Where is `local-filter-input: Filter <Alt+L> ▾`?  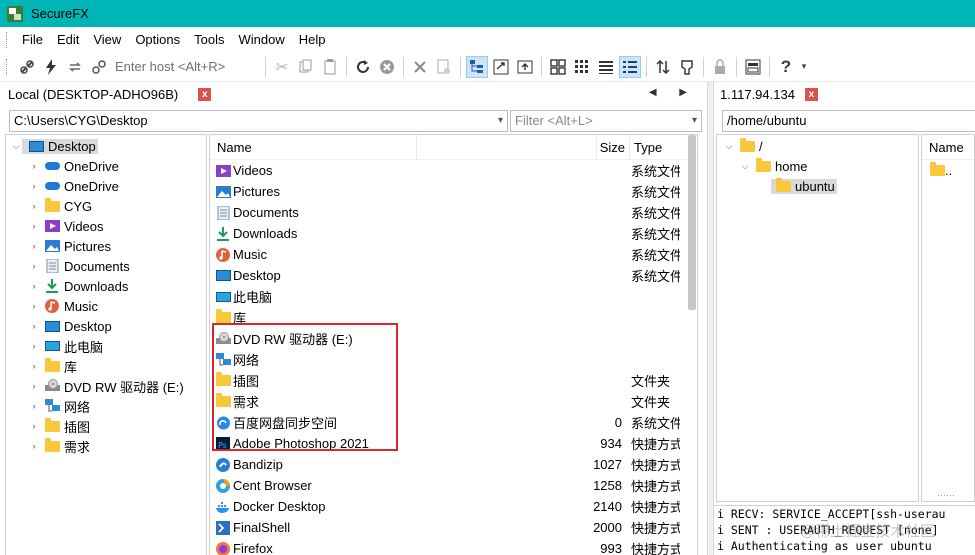 local-filter-input: Filter <Alt+L> ▾ is located at coordinates (606, 121).